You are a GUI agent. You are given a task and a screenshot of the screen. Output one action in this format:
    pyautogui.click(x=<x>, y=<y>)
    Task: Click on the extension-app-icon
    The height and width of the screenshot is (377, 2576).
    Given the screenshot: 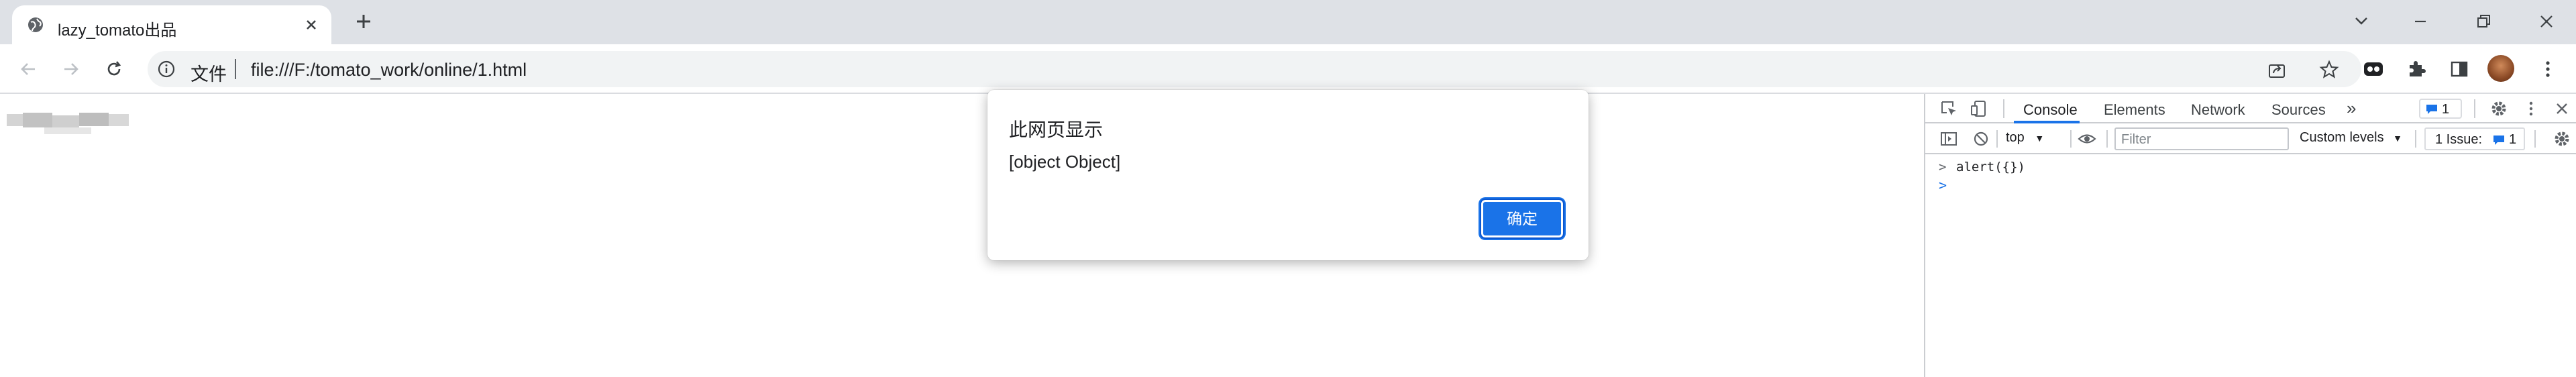 What is the action you would take?
    pyautogui.click(x=2373, y=69)
    